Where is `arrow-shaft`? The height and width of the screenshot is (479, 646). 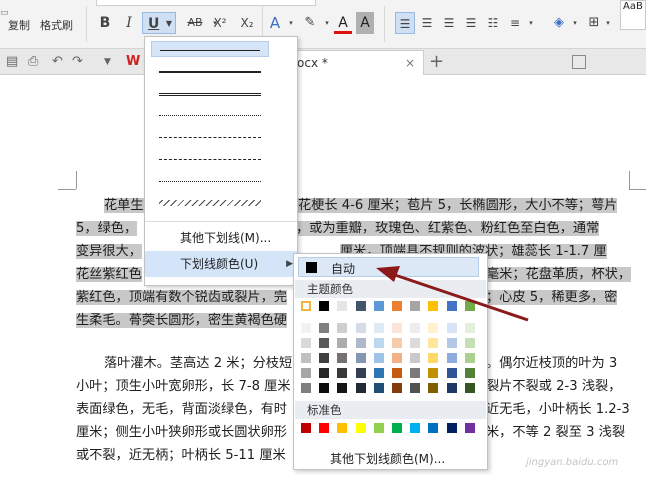
arrow-shaft is located at coordinates (460, 297).